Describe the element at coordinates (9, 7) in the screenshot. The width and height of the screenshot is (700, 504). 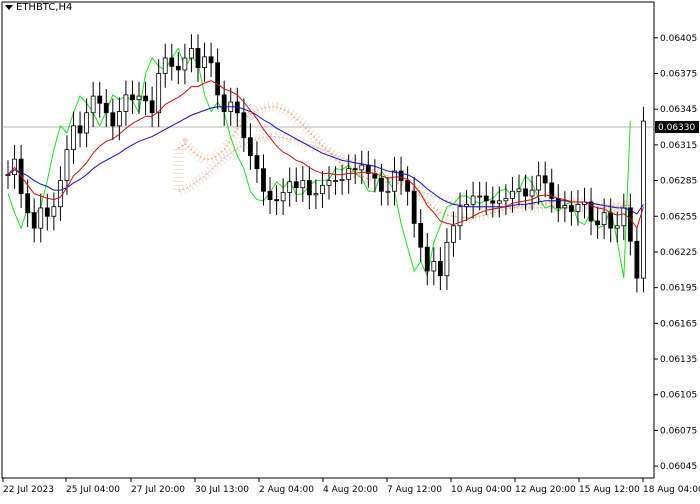
I see `dropdown-triangle-icon` at that location.